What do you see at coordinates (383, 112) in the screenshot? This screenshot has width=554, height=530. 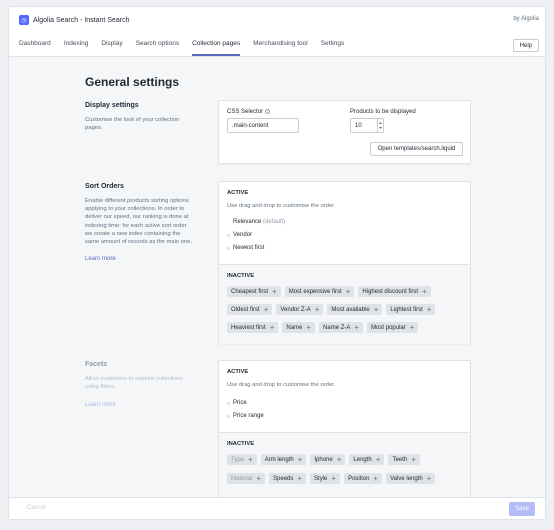 I see `products-displayed-label: Products to be displayed` at bounding box center [383, 112].